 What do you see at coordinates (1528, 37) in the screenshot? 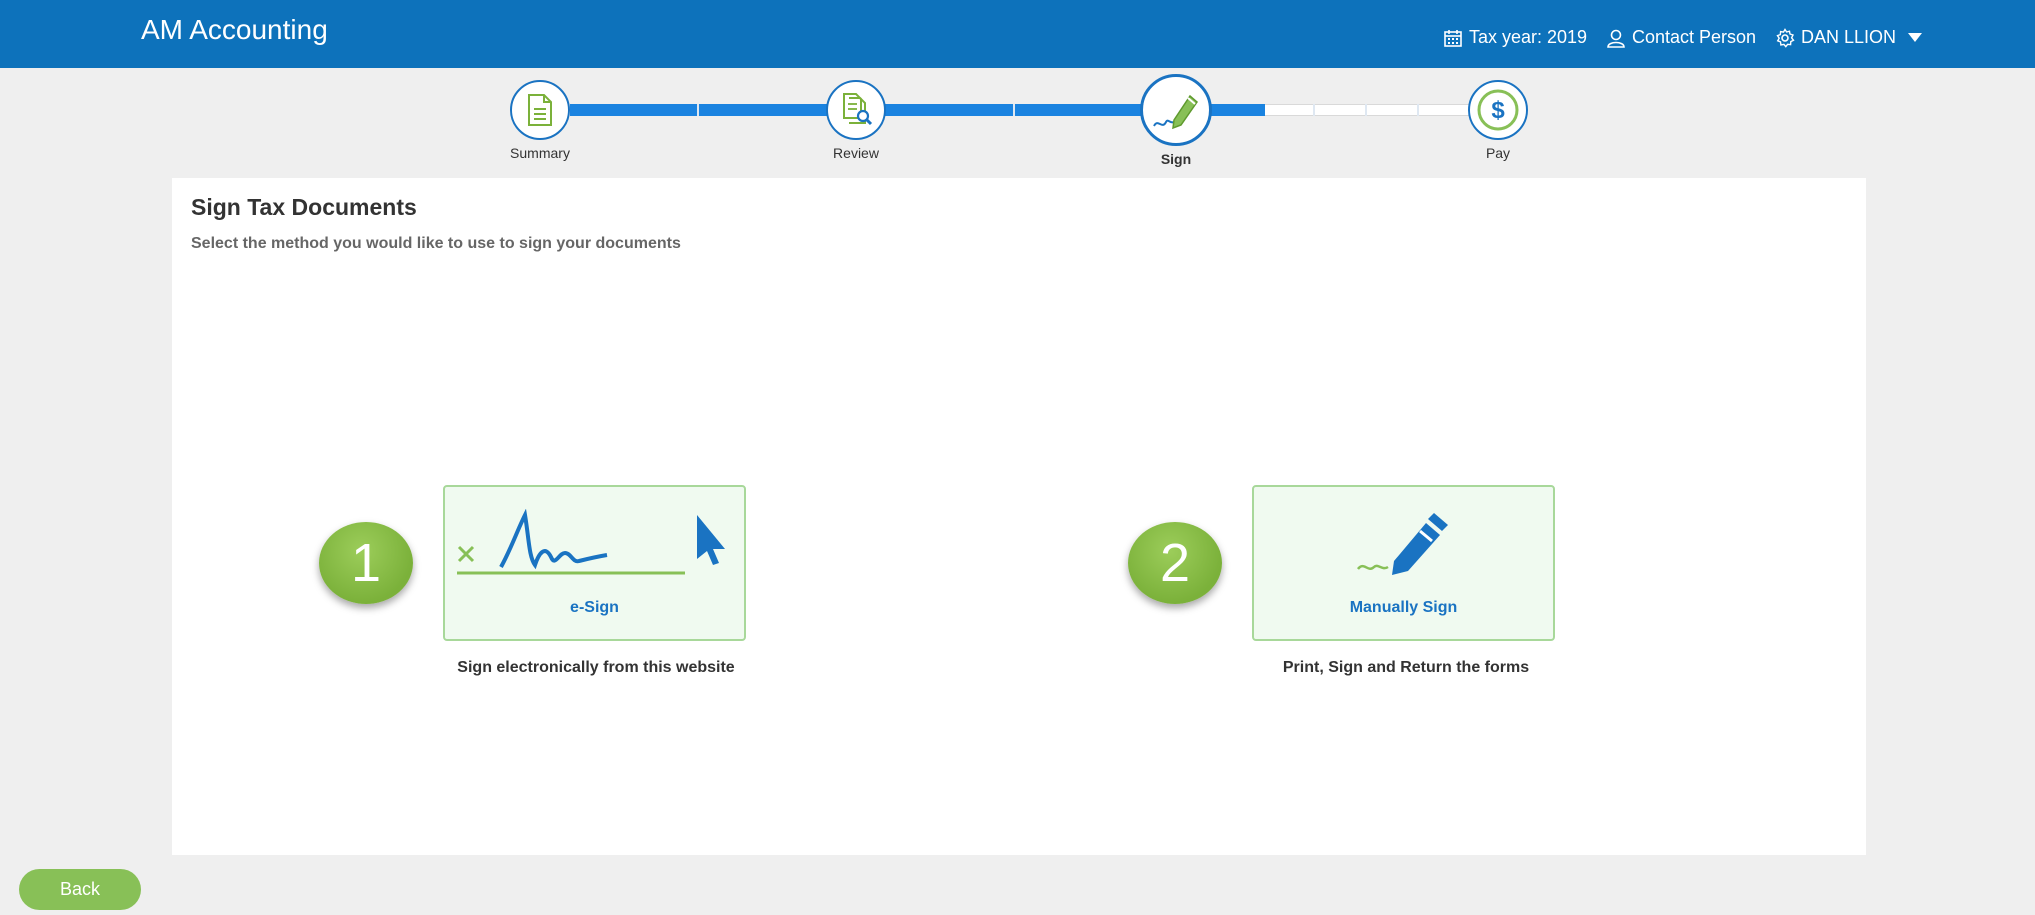
I see `tax-year-label: Tax year: 2019` at bounding box center [1528, 37].